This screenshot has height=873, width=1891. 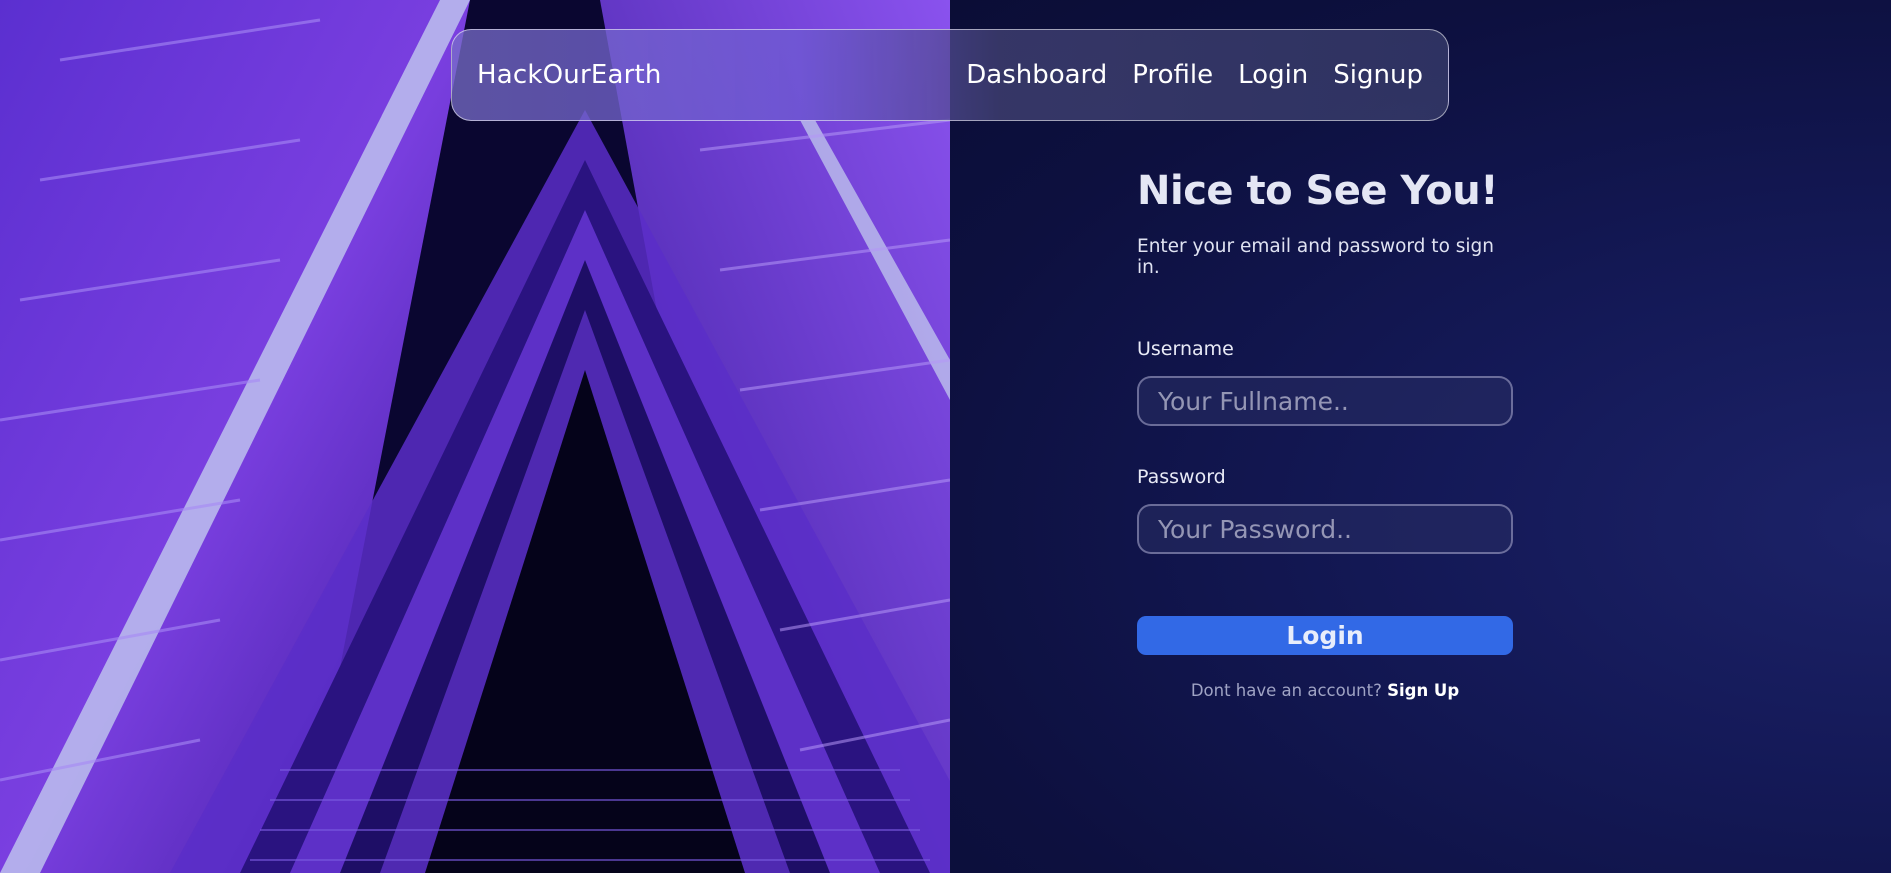 I want to click on nav-links: Dashboard Profile Login Signup, so click(x=1194, y=75).